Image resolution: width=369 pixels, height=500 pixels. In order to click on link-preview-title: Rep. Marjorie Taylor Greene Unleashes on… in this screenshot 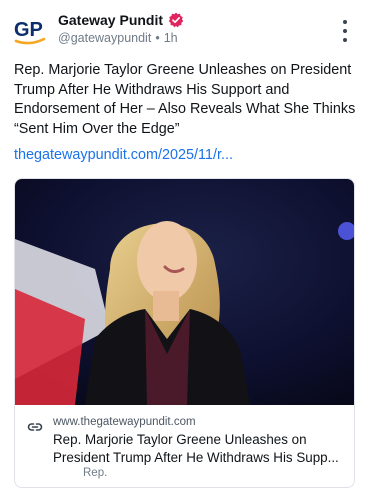, I will do `click(201, 448)`.